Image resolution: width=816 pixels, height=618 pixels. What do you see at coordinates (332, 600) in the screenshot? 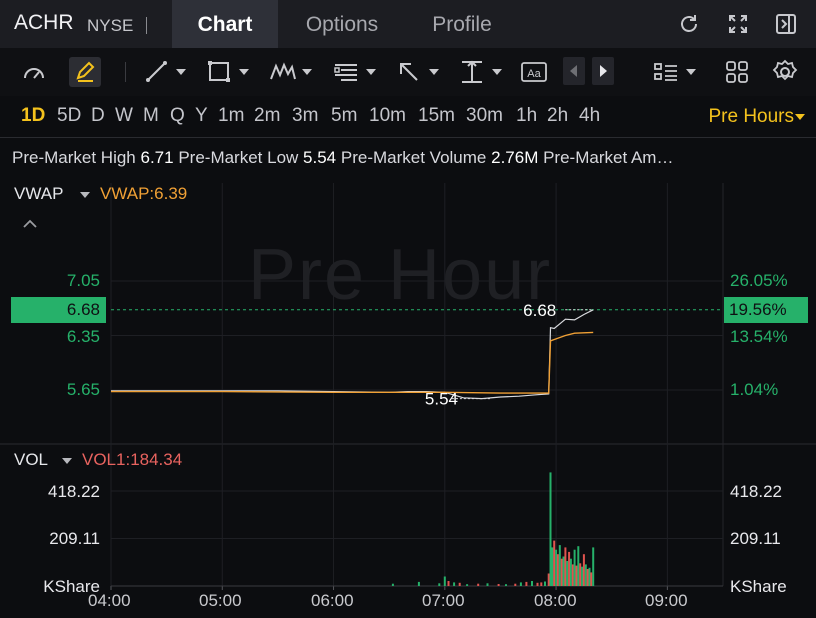
I see `time-tick: 06:00` at bounding box center [332, 600].